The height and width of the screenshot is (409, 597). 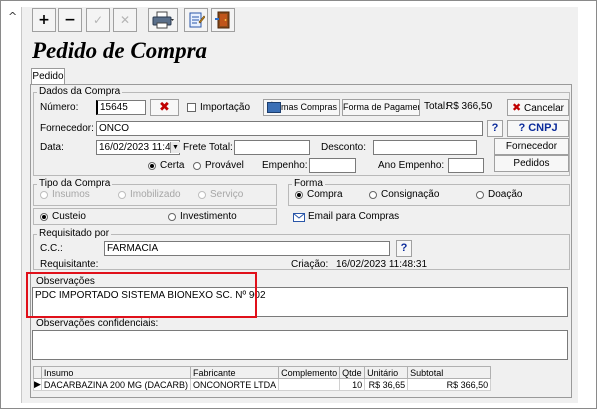 I want to click on confirm-button: ✓, so click(x=98, y=20).